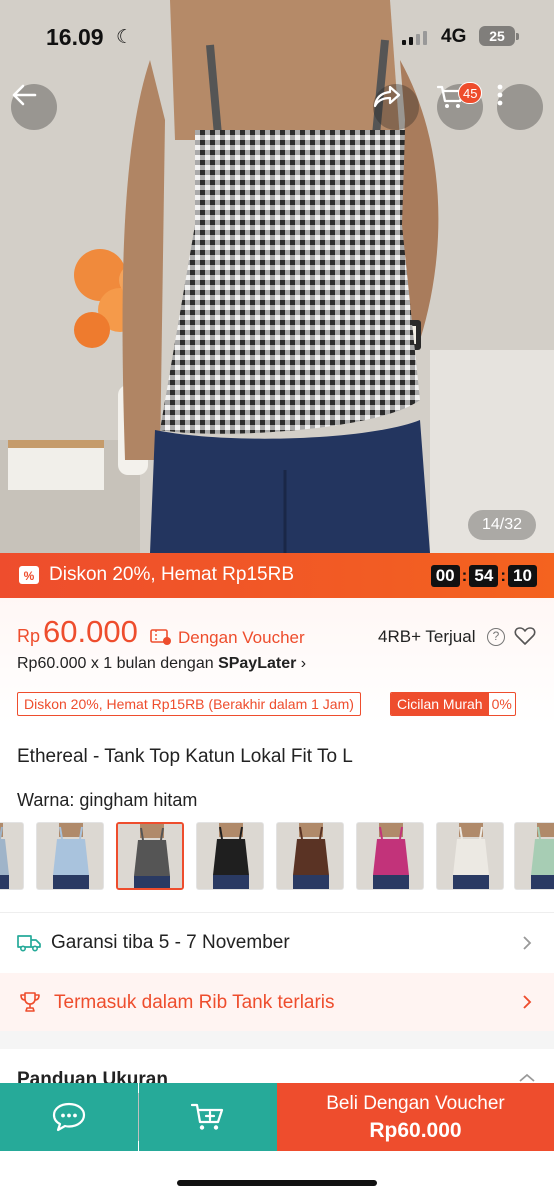  What do you see at coordinates (415, 1130) in the screenshot?
I see `buy-button-price: Rp60.000` at bounding box center [415, 1130].